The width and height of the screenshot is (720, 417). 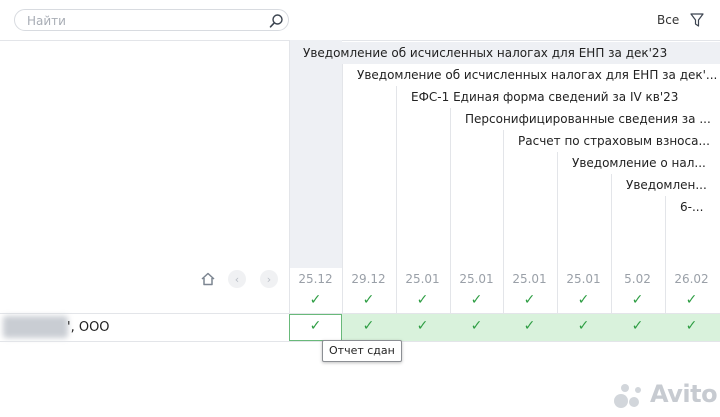 What do you see at coordinates (668, 20) in the screenshot?
I see `filter-label: Все` at bounding box center [668, 20].